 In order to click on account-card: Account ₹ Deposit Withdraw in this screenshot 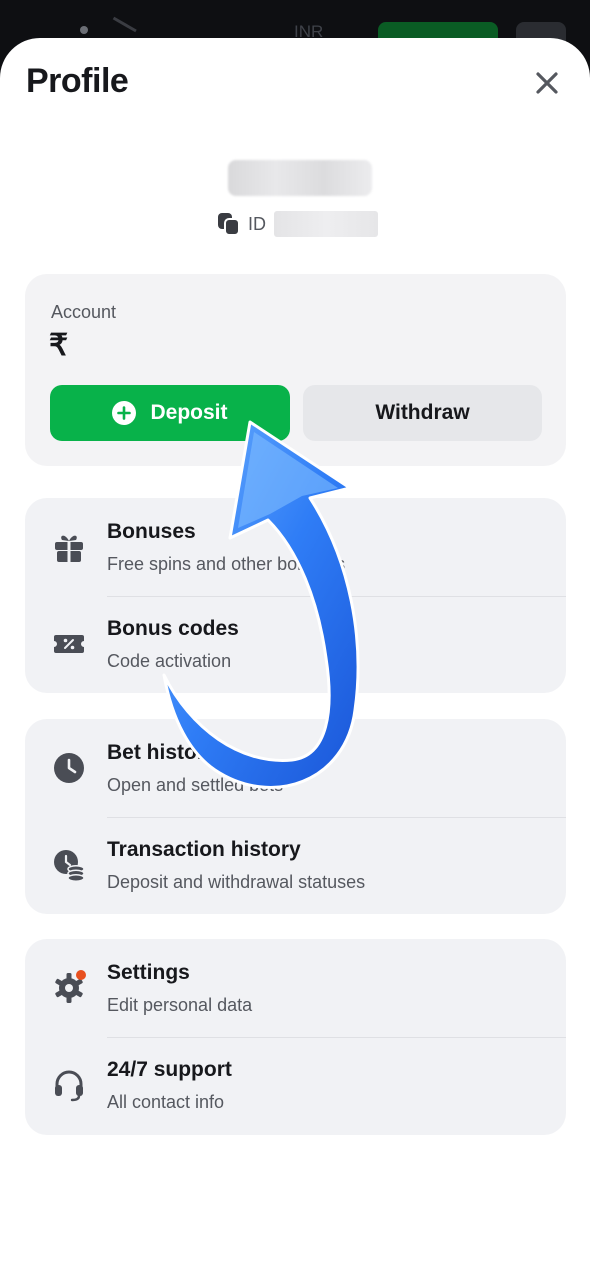, I will do `click(295, 370)`.